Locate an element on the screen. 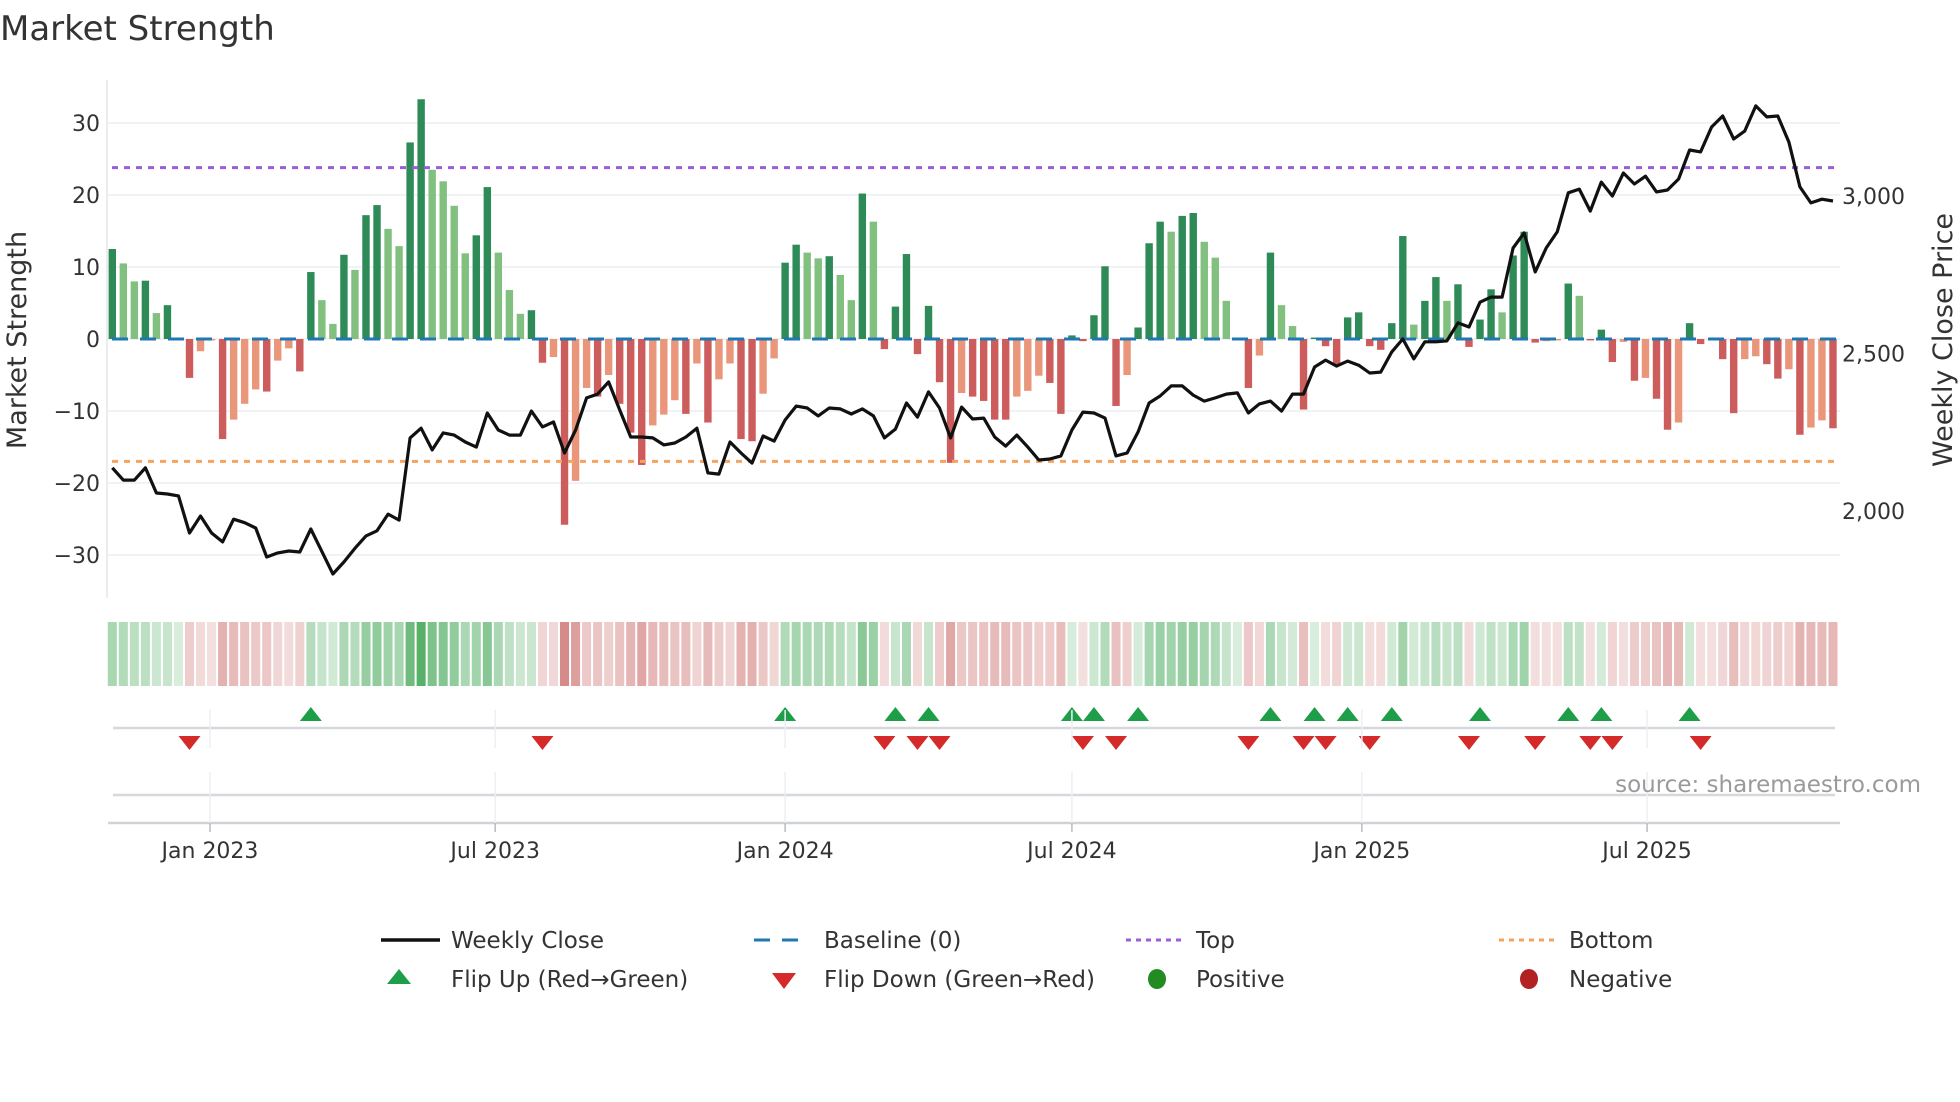 The height and width of the screenshot is (1102, 1960). y-tick-label: 10 is located at coordinates (86, 268).